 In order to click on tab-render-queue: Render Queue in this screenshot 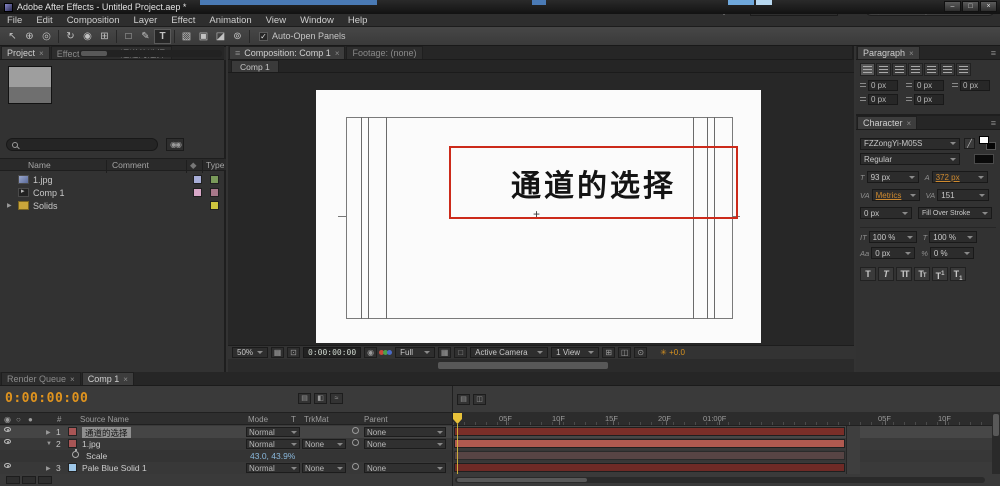, I will do `click(41, 378)`.